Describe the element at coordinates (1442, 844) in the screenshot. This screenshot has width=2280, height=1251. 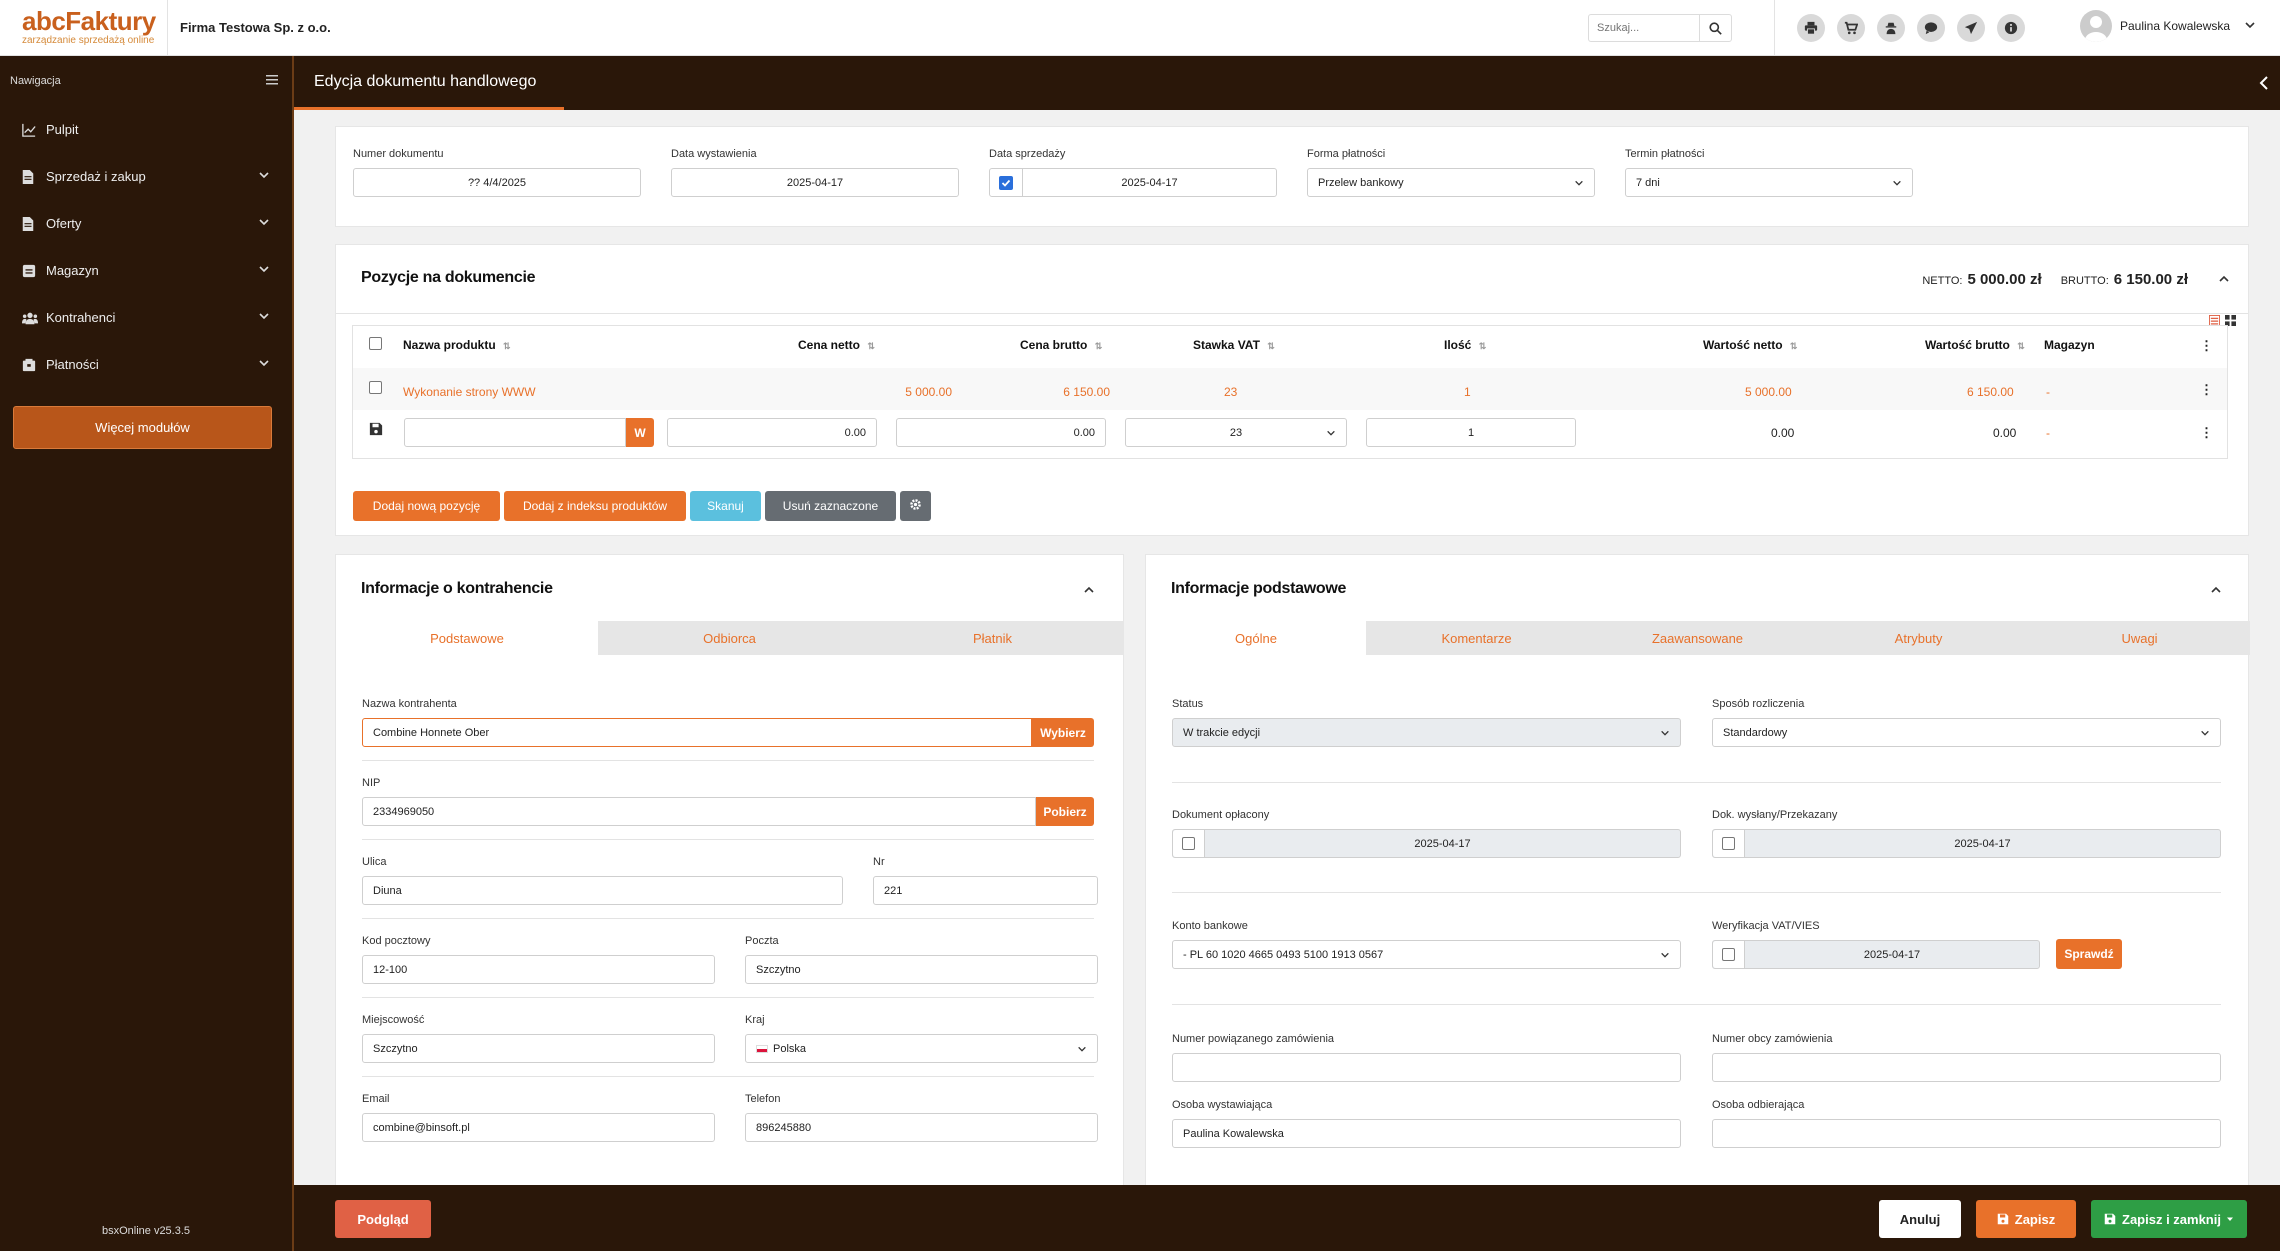
I see `paid-date: 2025-04-17` at that location.